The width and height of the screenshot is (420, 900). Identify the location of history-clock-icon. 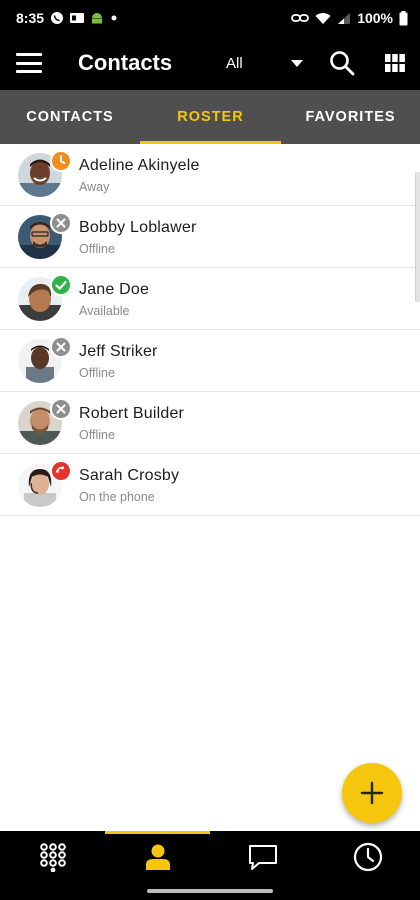
(367, 856).